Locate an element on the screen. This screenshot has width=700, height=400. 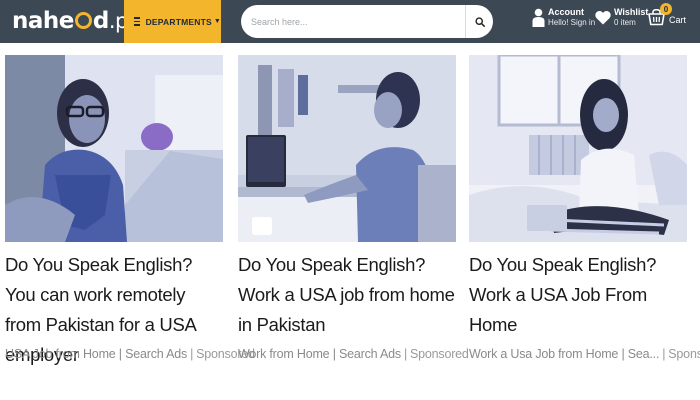
ad-source: Work from Home | Search Ads is located at coordinates (319, 354).